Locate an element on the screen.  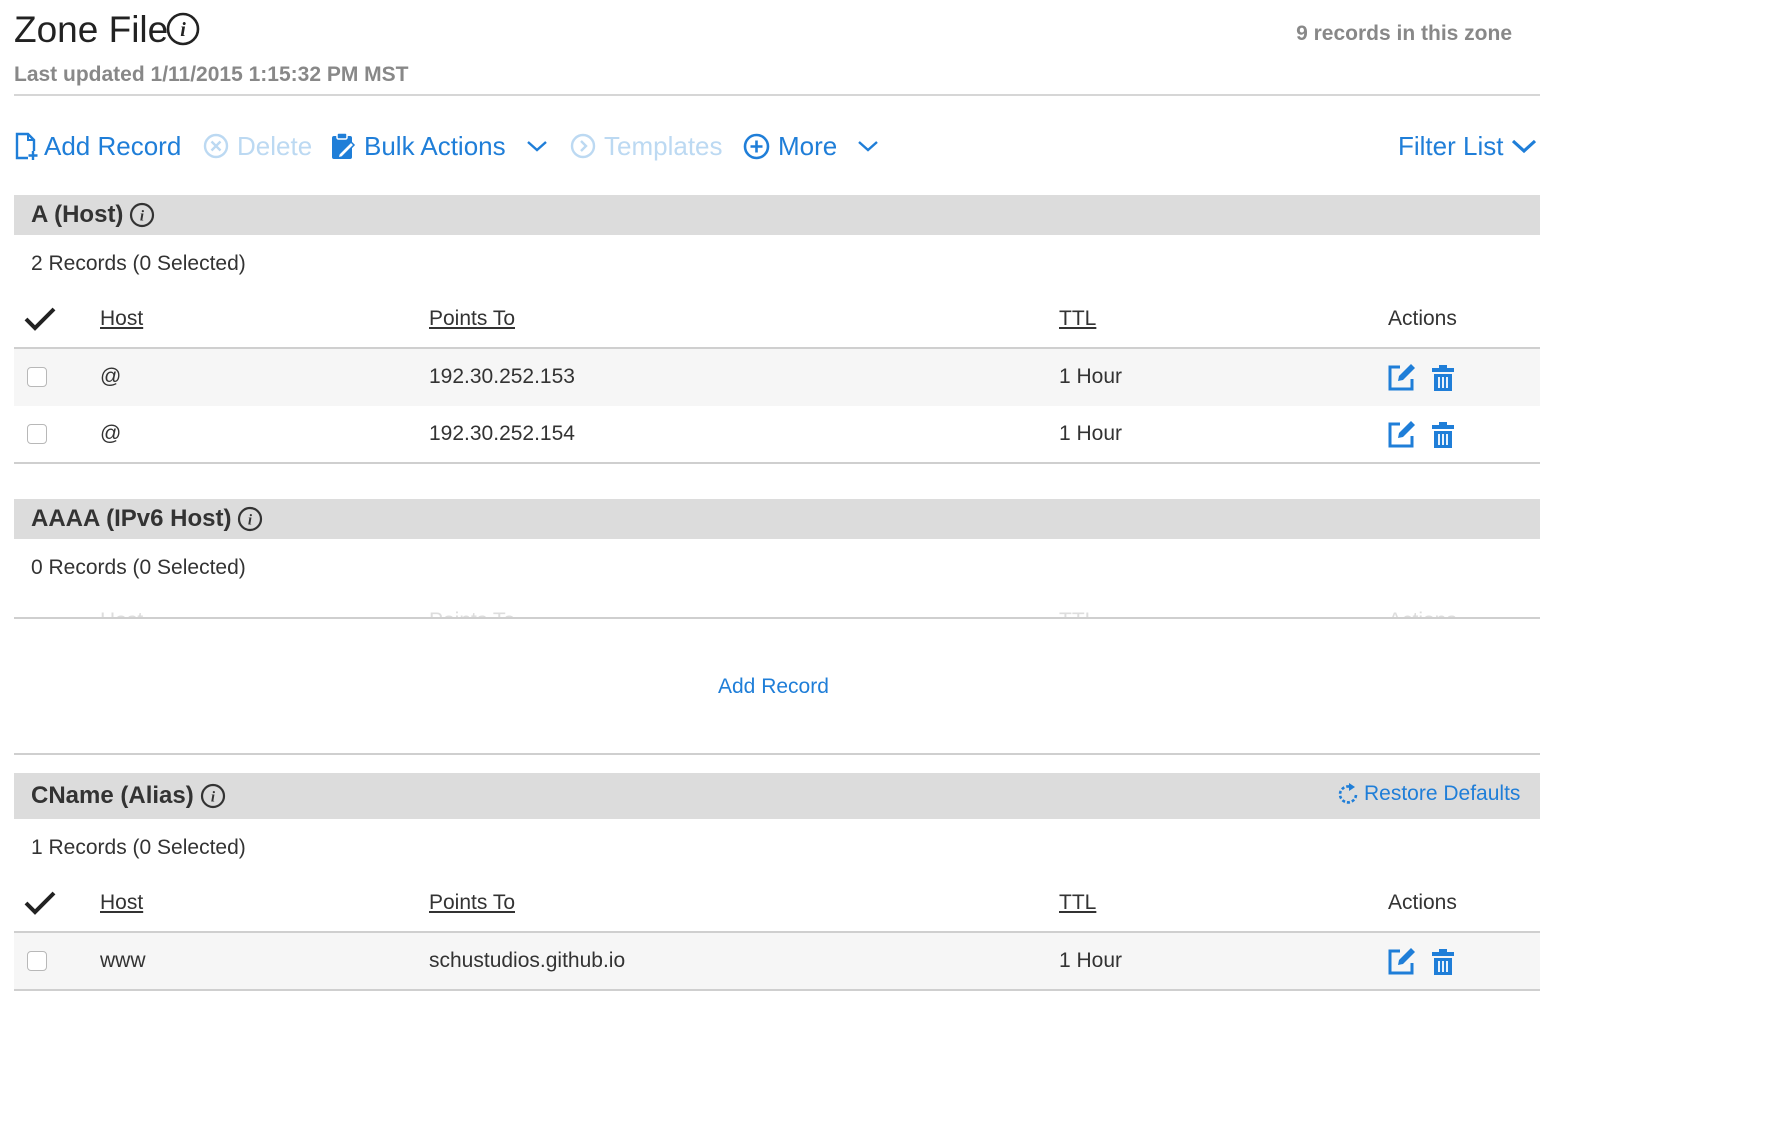
delete-button: Delete is located at coordinates (257, 146).